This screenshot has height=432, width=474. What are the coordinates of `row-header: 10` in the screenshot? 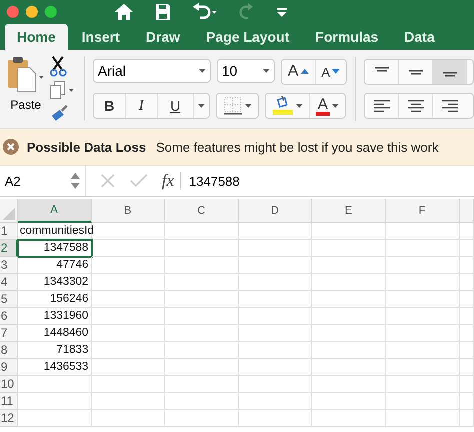 It's located at (9, 384).